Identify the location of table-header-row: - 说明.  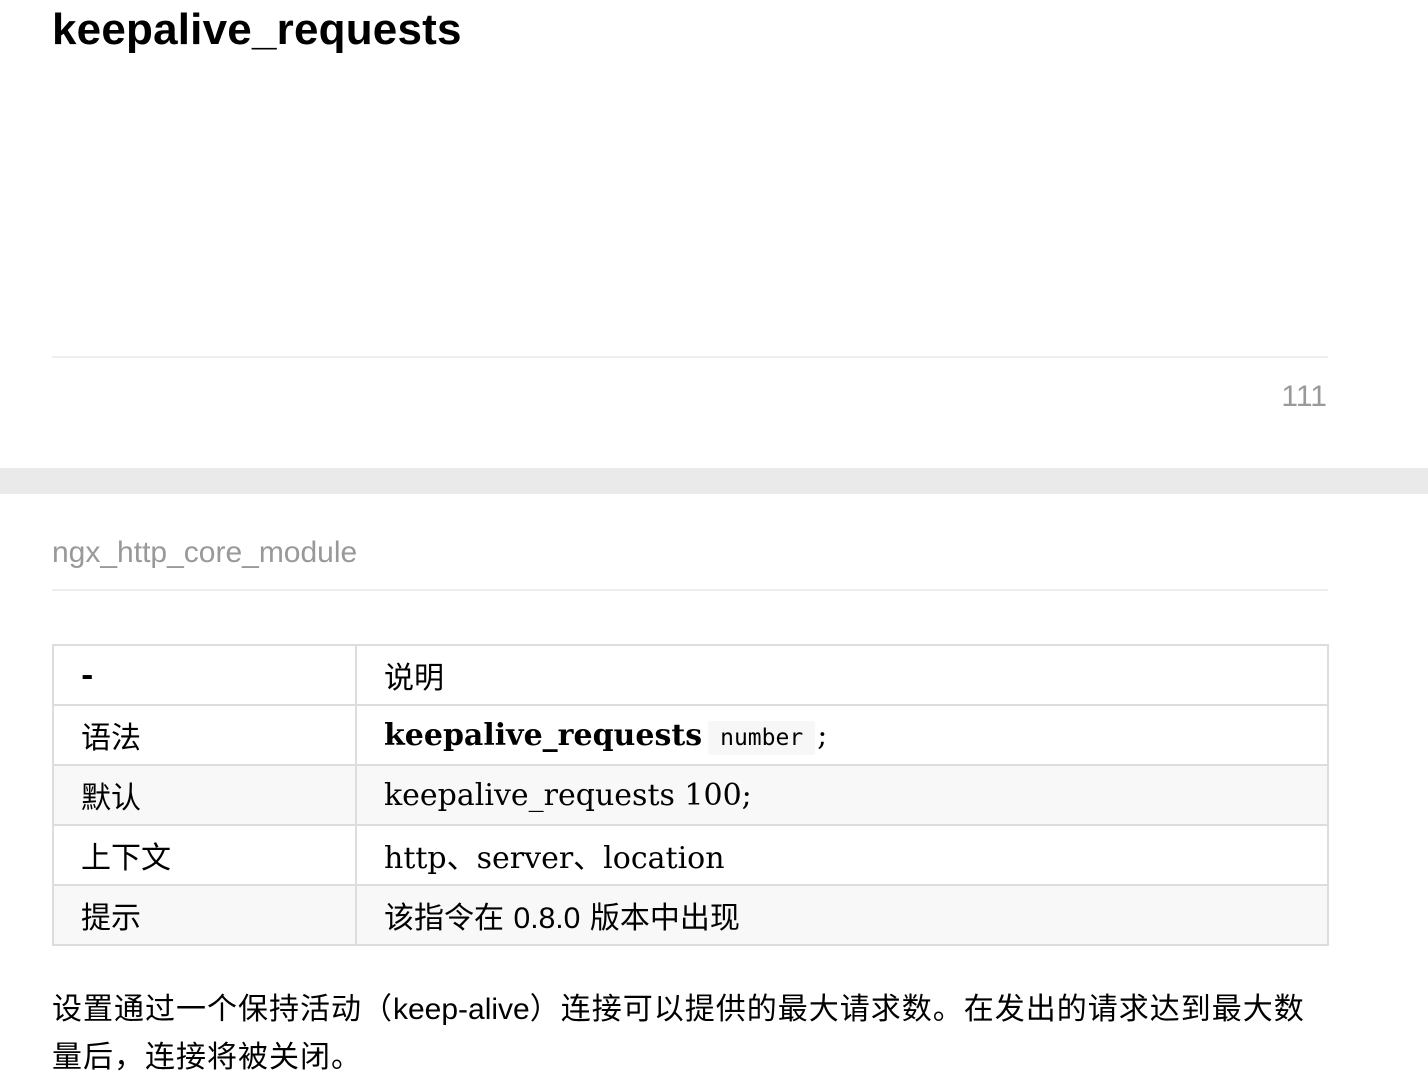
(690, 675).